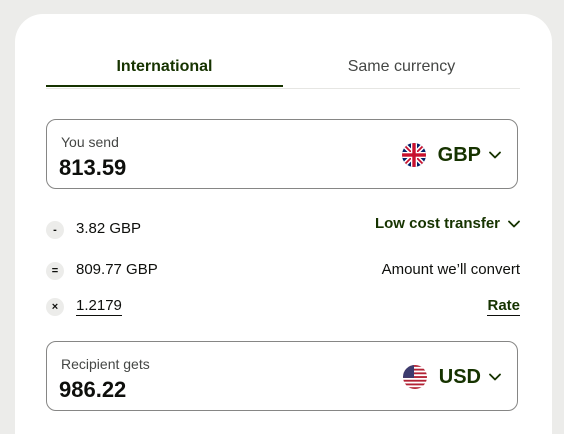 The width and height of the screenshot is (564, 434). Describe the element at coordinates (414, 377) in the screenshot. I see `us-flag-icon` at that location.